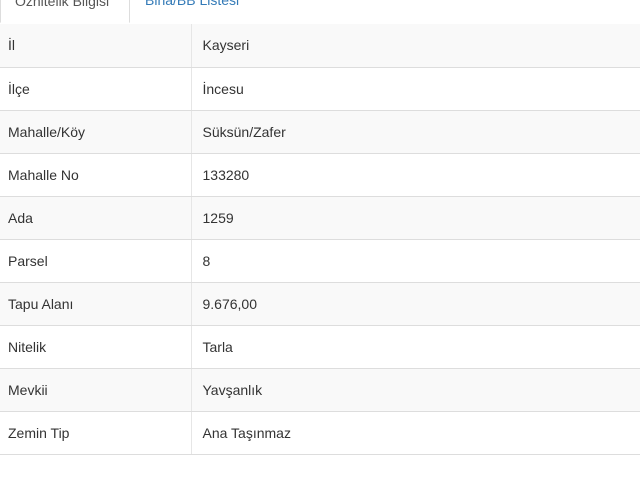  I want to click on table-row: Mevkii Yavşanlık, so click(320, 390).